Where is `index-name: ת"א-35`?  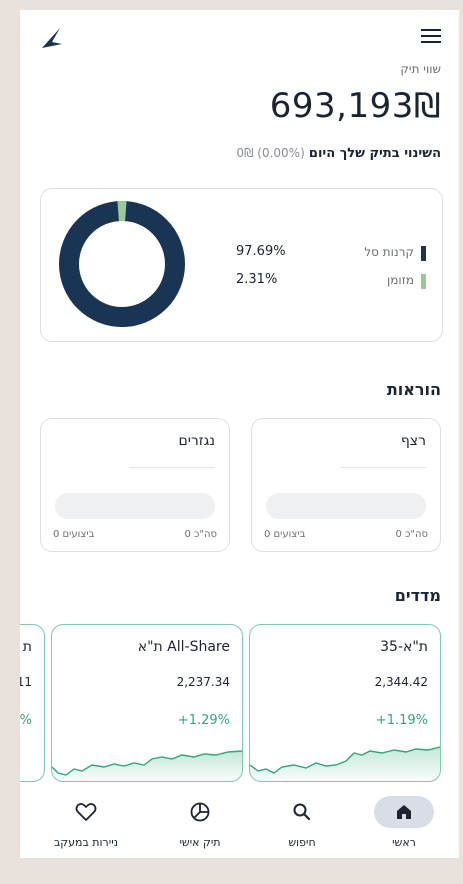
index-name: ת"א-35 is located at coordinates (404, 647).